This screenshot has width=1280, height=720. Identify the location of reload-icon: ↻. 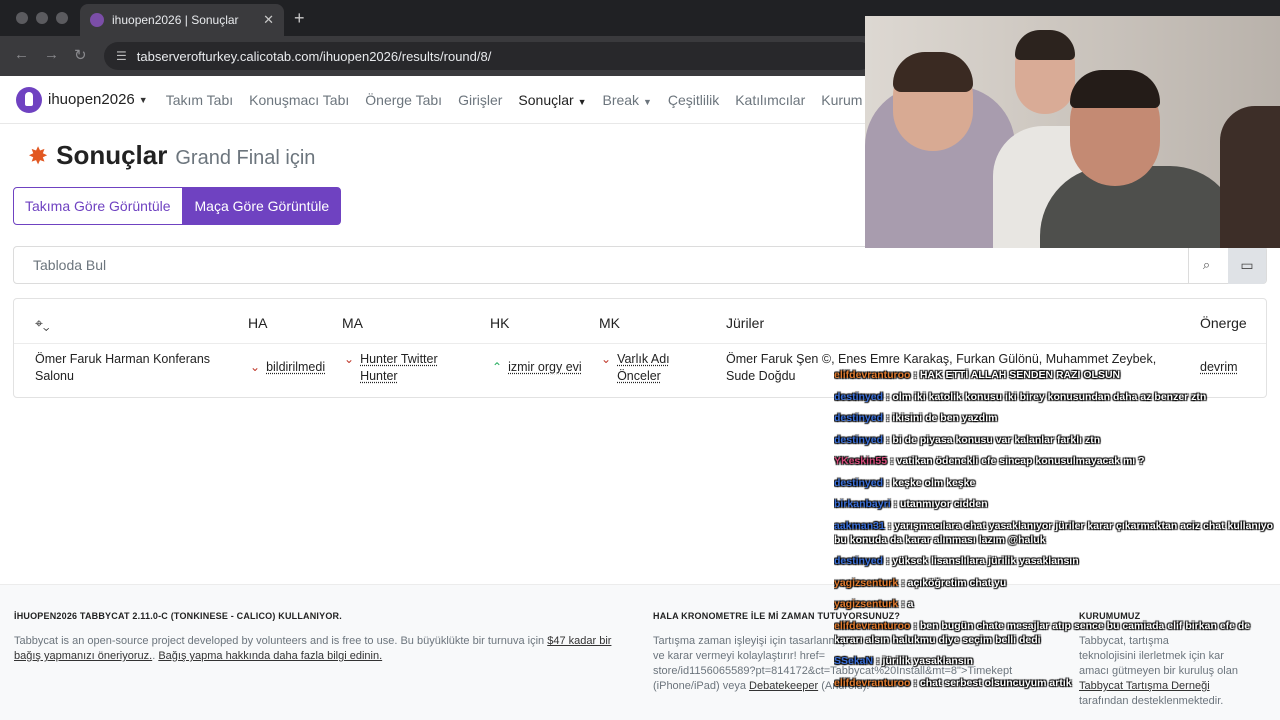
(80, 55).